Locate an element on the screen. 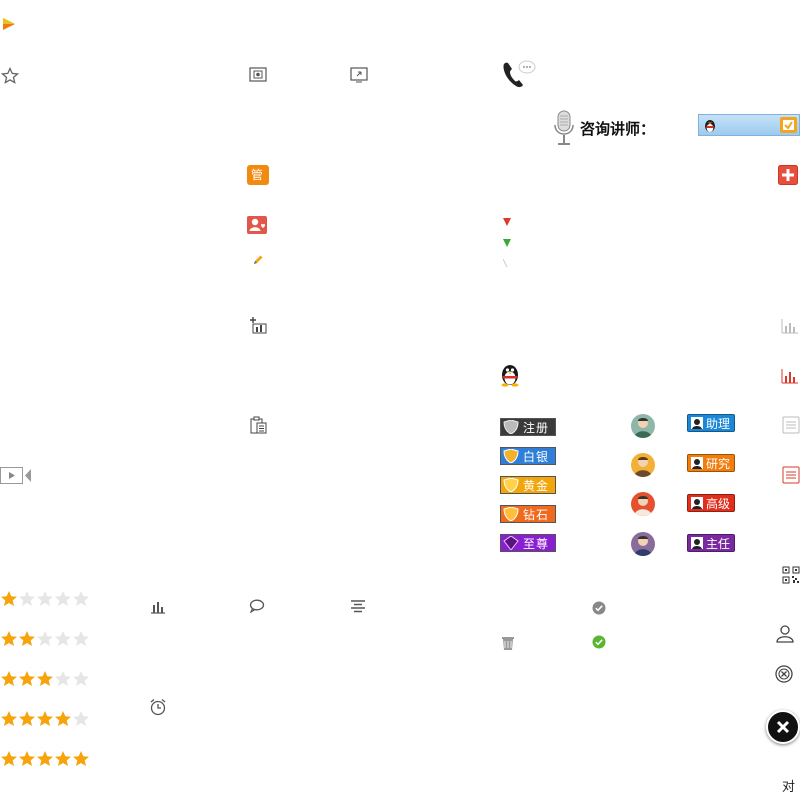 The image size is (800, 800). check-circle-grey-icon is located at coordinates (599, 608).